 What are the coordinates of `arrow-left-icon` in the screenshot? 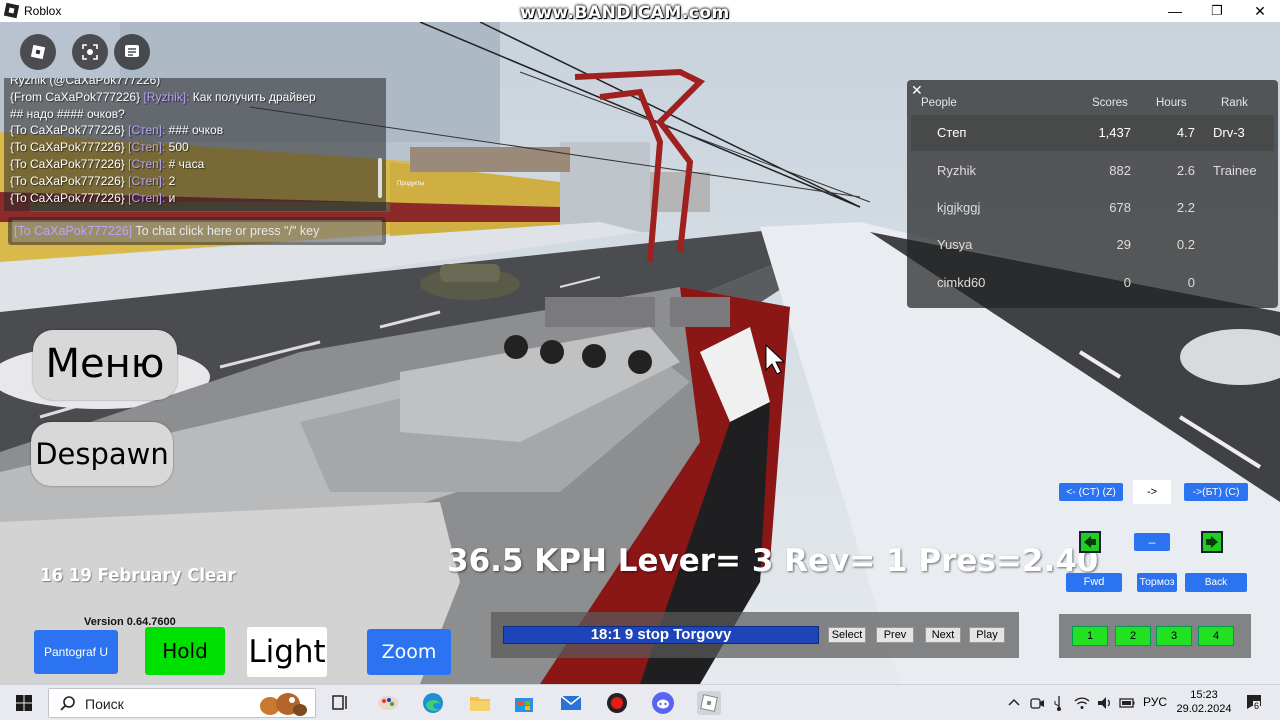 It's located at (1090, 542).